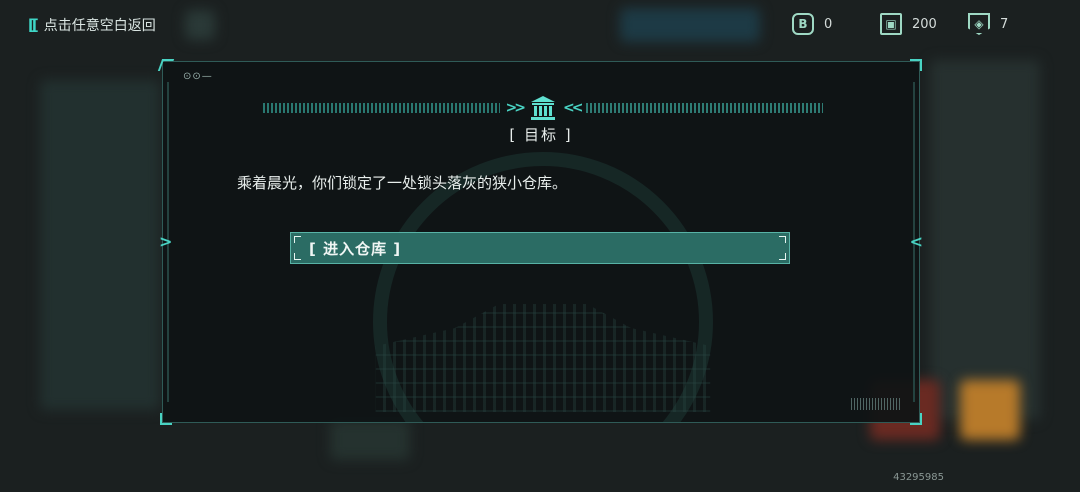 Image resolution: width=1080 pixels, height=492 pixels. What do you see at coordinates (166, 65) in the screenshot?
I see `corner-top-left` at bounding box center [166, 65].